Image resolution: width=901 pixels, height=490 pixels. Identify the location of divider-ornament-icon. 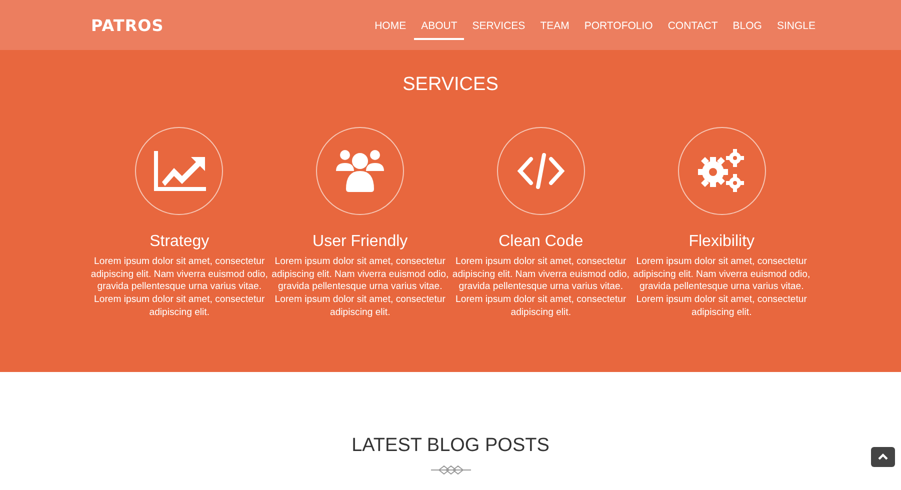
(450, 470).